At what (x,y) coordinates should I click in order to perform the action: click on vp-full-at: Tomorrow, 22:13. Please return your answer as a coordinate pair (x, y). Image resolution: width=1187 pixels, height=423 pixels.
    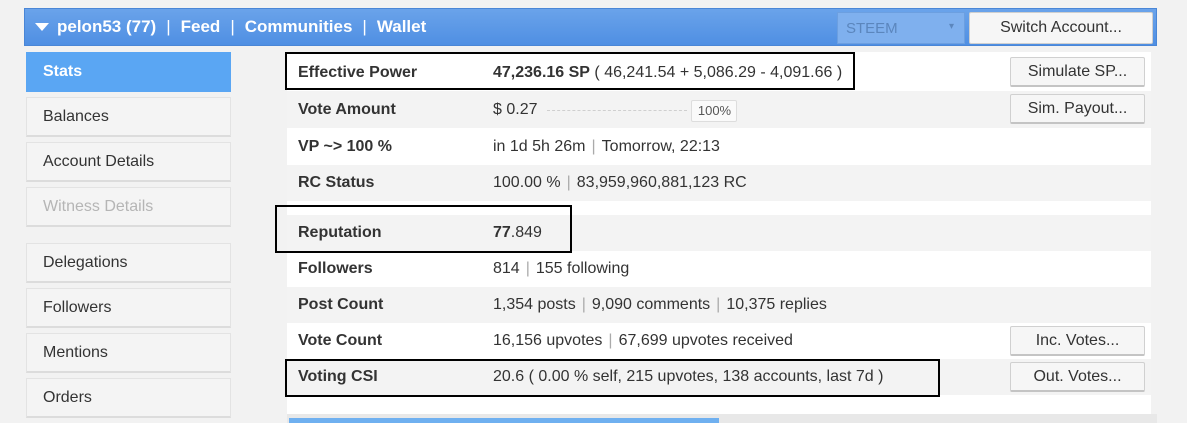
    Looking at the image, I should click on (660, 146).